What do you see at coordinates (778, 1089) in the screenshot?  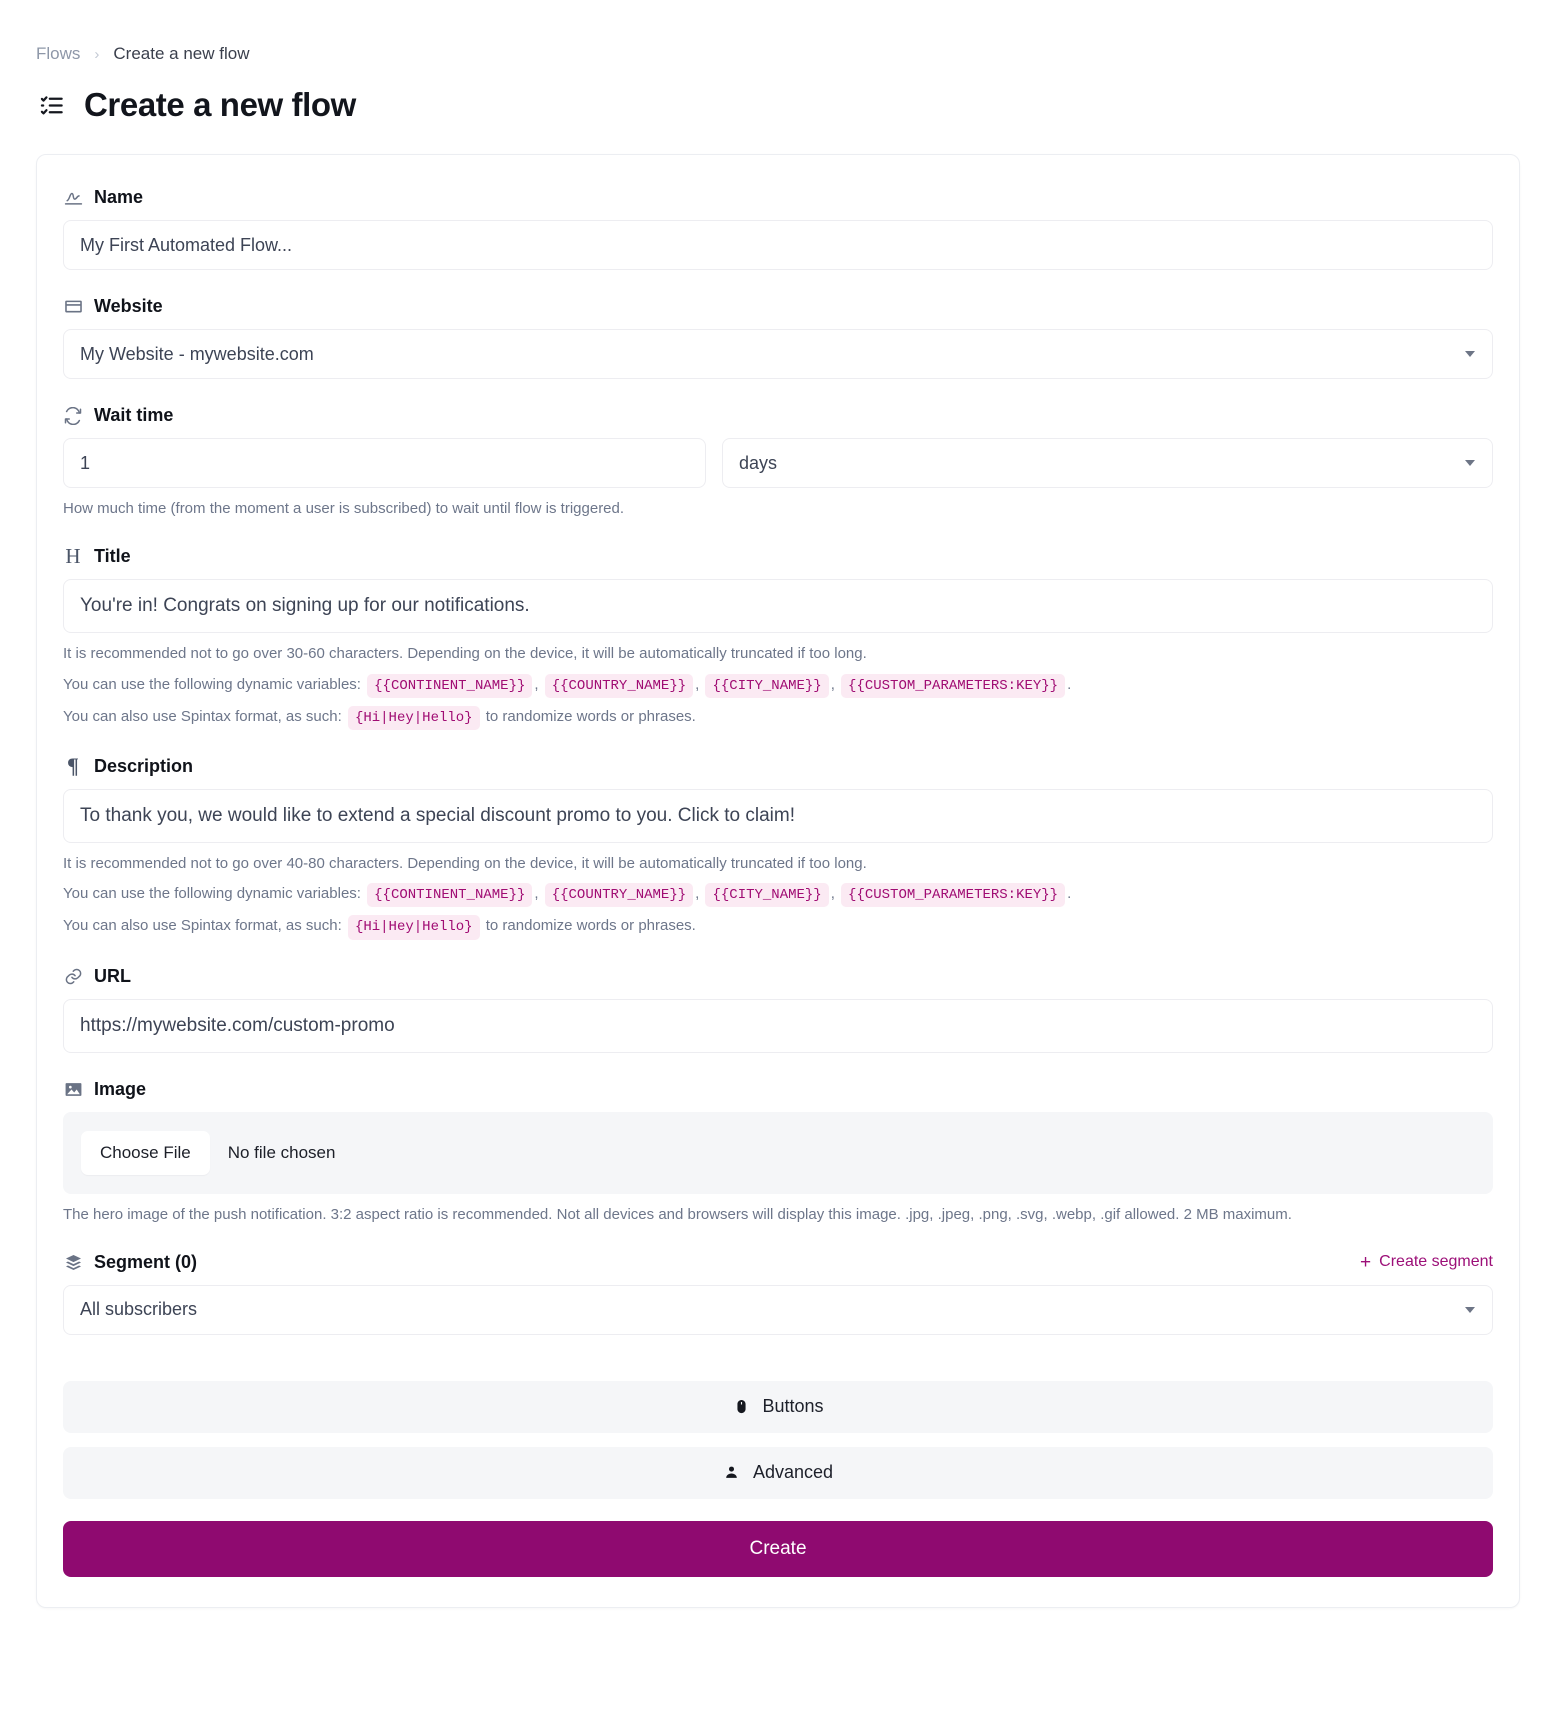 I see `label-image: Image` at bounding box center [778, 1089].